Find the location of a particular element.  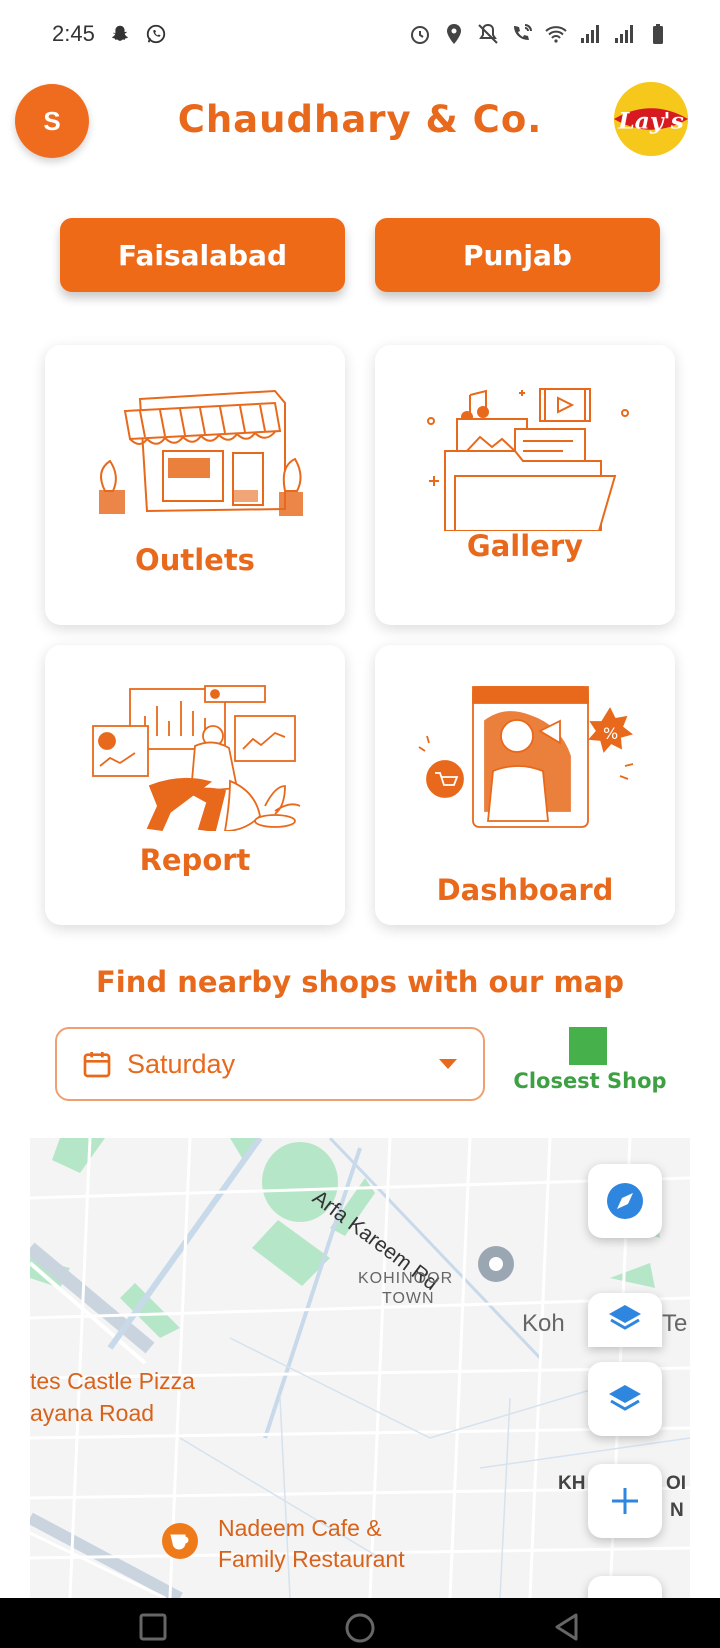

pizza-label-line1: tes Castle Pizza is located at coordinates (112, 1381).